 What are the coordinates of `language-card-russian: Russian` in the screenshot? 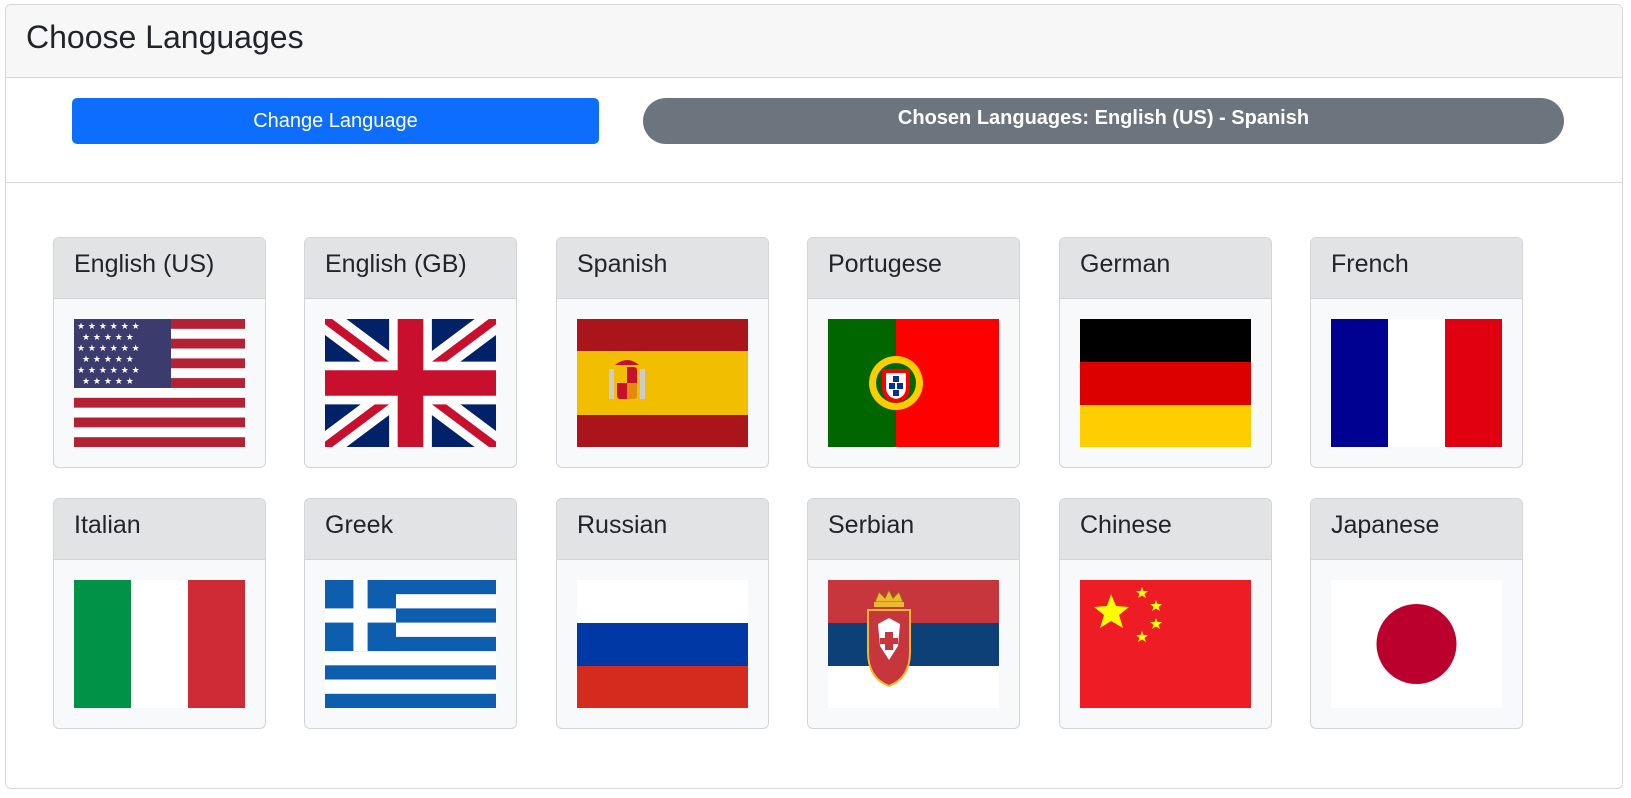 It's located at (662, 613).